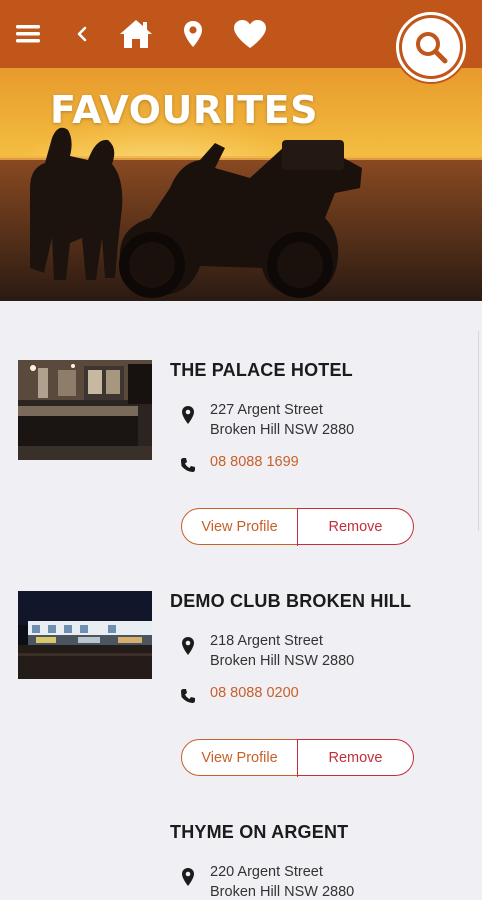  I want to click on home-icon, so click(136, 34).